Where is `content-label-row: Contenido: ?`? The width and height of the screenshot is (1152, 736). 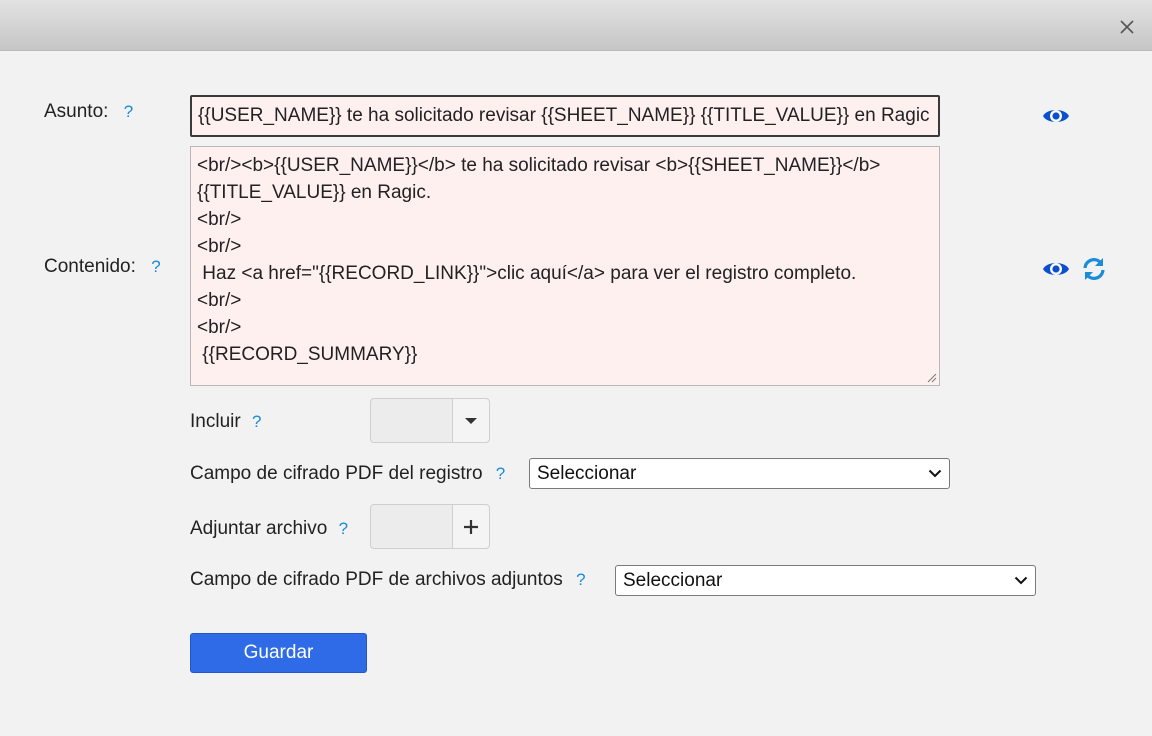 content-label-row: Contenido: ? is located at coordinates (102, 267).